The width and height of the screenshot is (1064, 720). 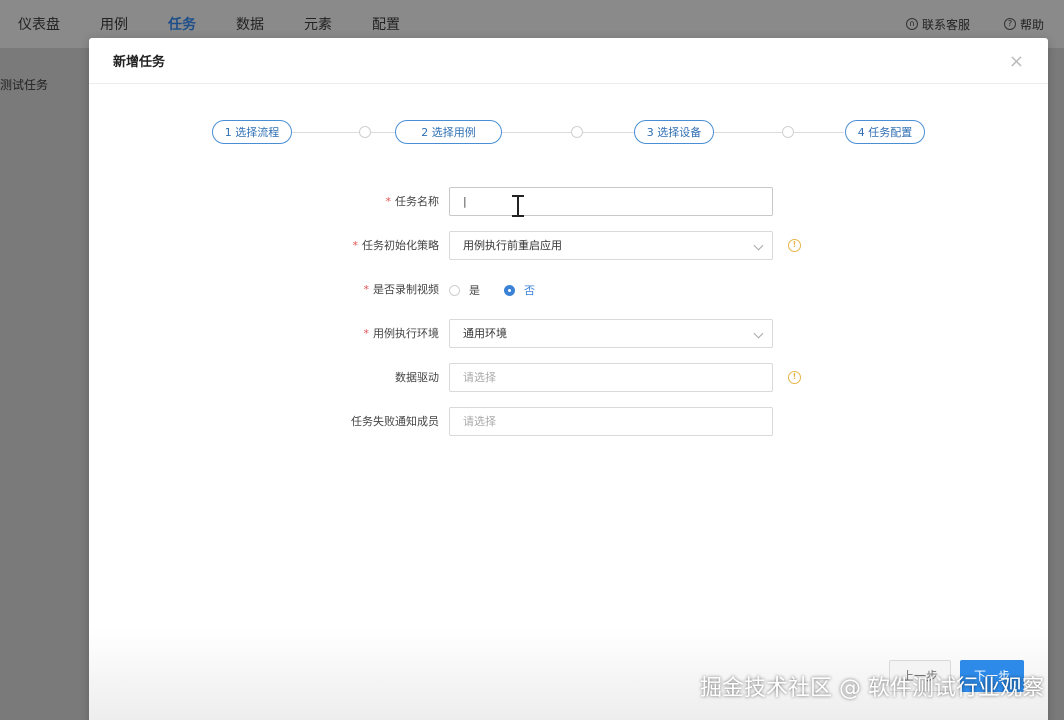 I want to click on task-name-label: * 任务名称, so click(x=412, y=201).